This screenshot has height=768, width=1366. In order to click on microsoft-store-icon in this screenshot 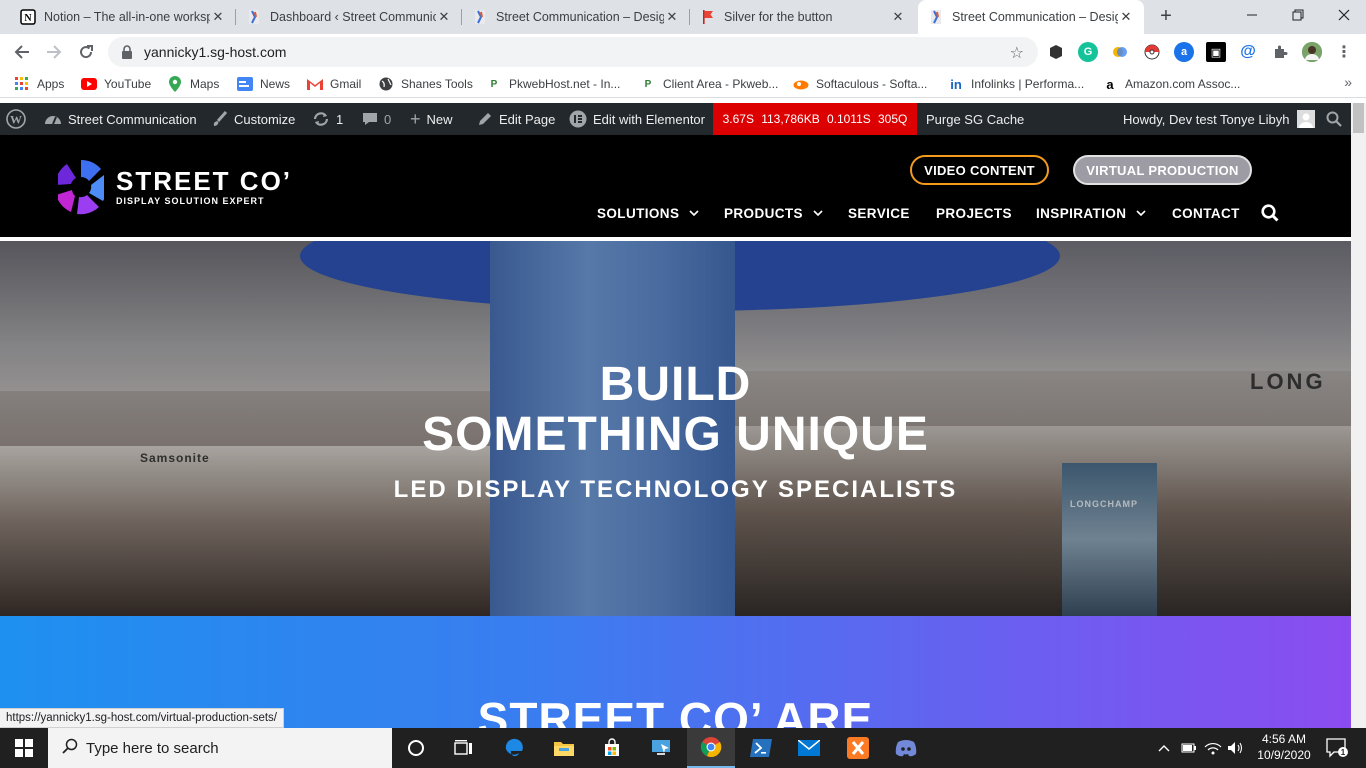, I will do `click(612, 748)`.